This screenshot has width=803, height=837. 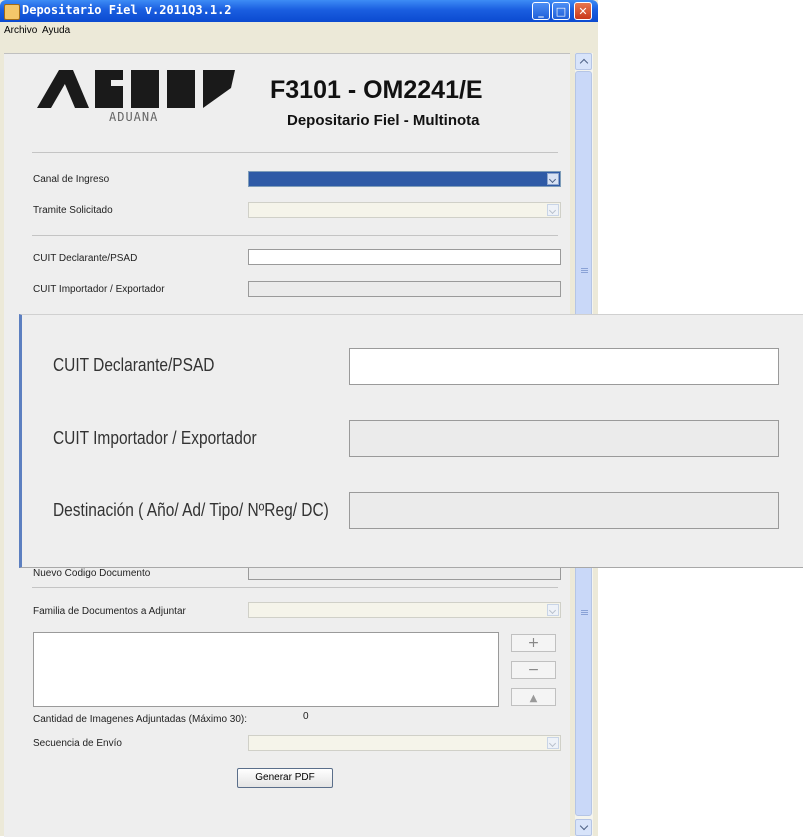 What do you see at coordinates (404, 743) in the screenshot?
I see `secuencia-envio-select` at bounding box center [404, 743].